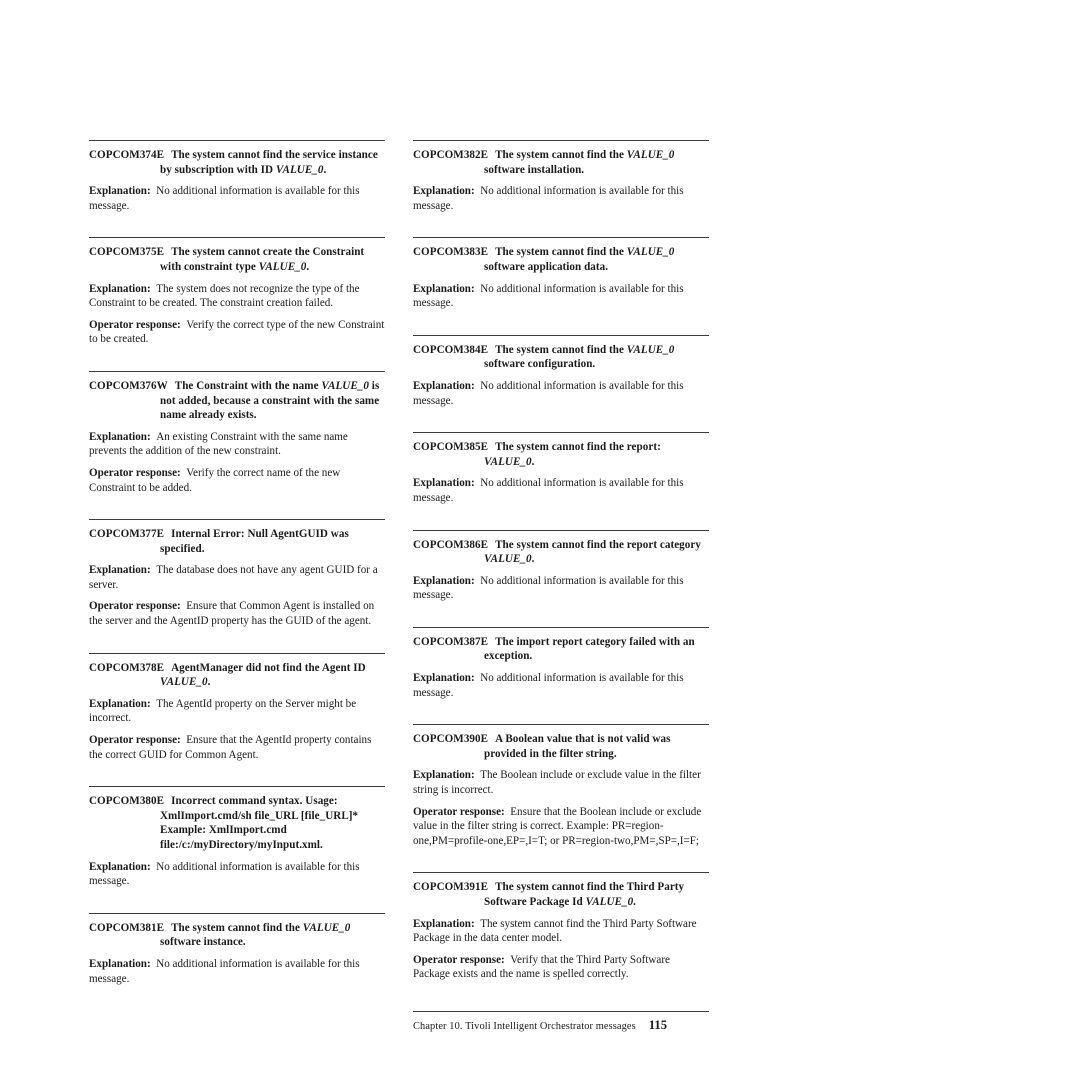  Describe the element at coordinates (127, 667) in the screenshot. I see `message-id: COPCOM378E` at that location.